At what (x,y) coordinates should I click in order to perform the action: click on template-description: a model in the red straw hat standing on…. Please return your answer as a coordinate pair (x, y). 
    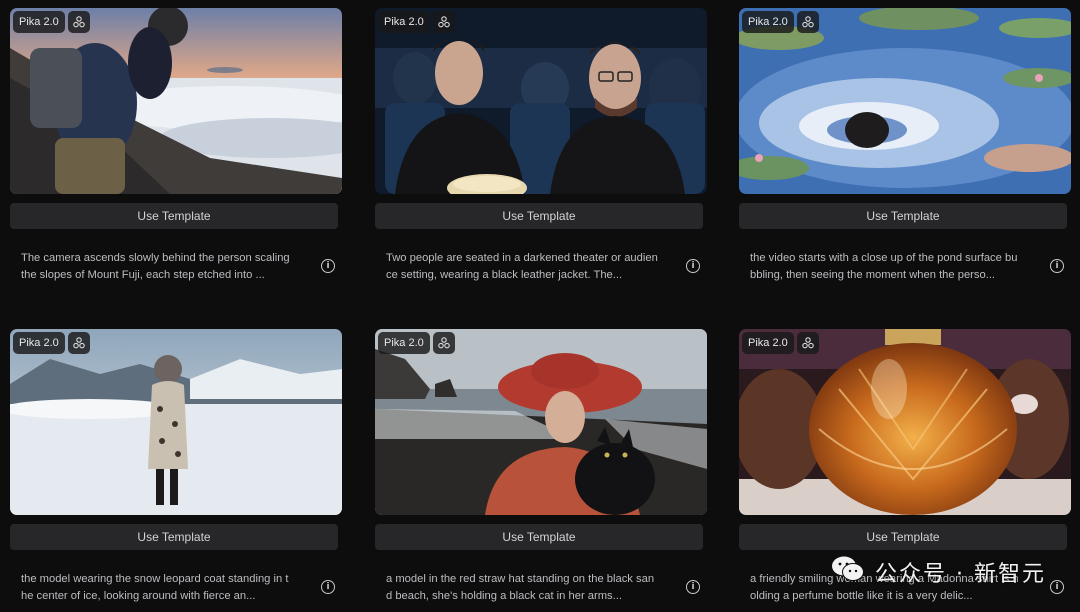
    Looking at the image, I should click on (520, 587).